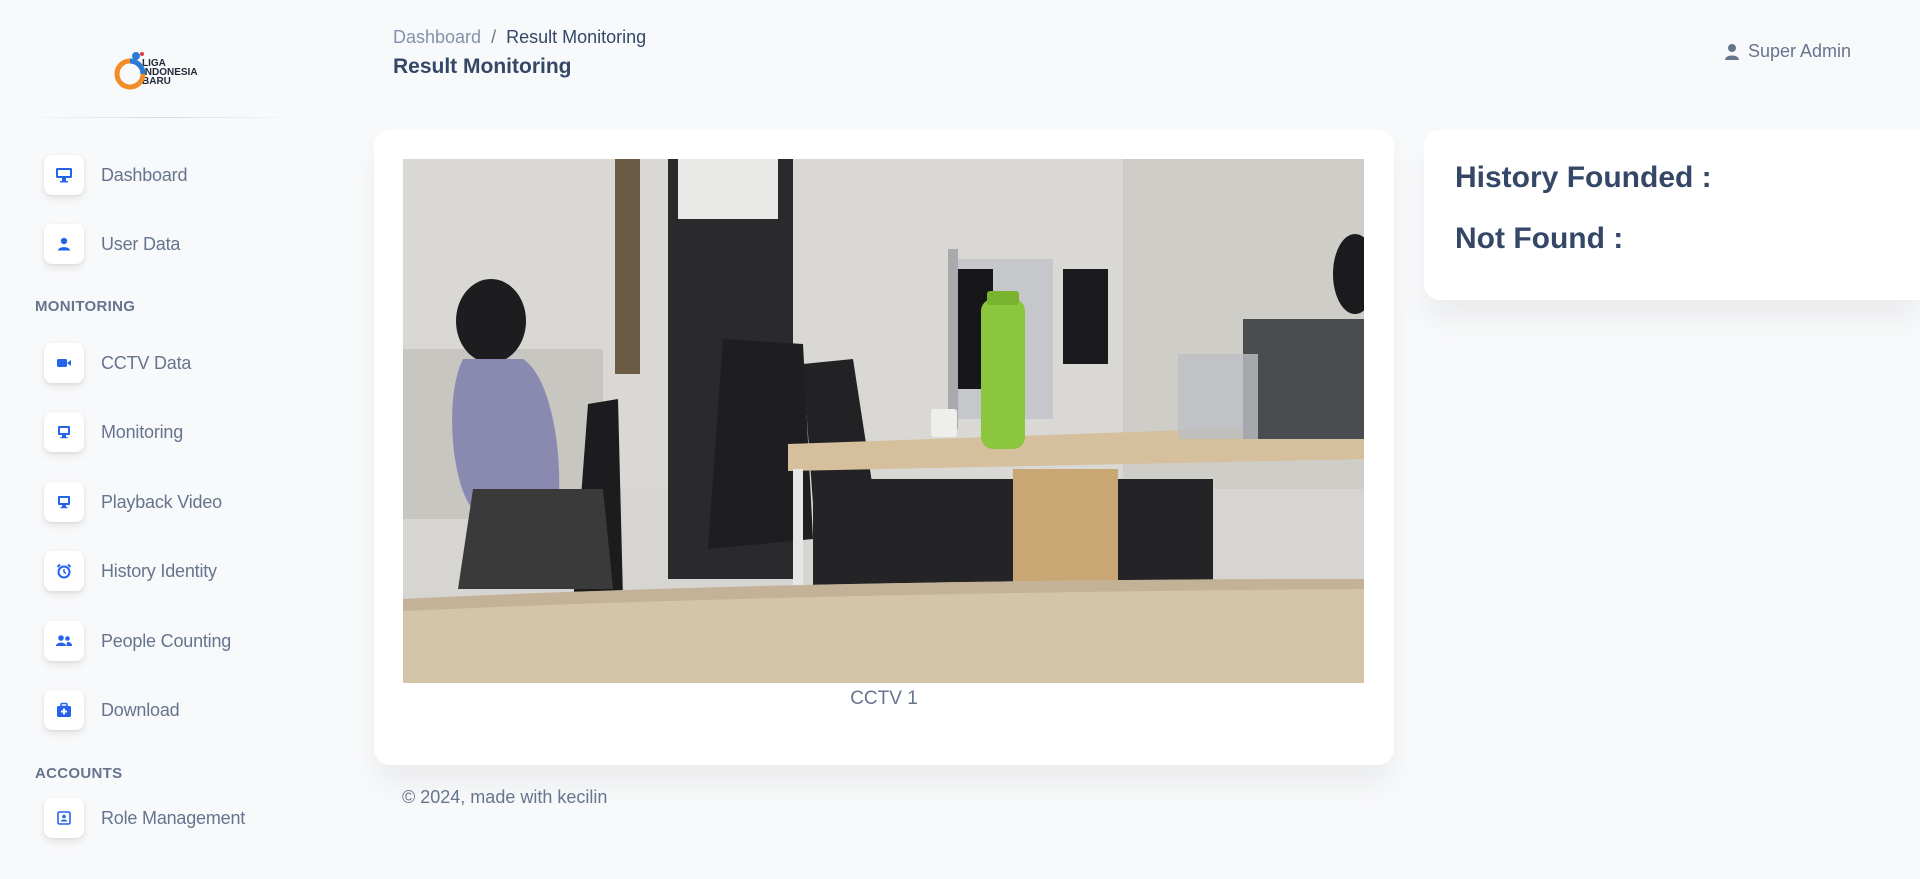  Describe the element at coordinates (146, 362) in the screenshot. I see `sidebar-item-label: CCTV Data` at that location.